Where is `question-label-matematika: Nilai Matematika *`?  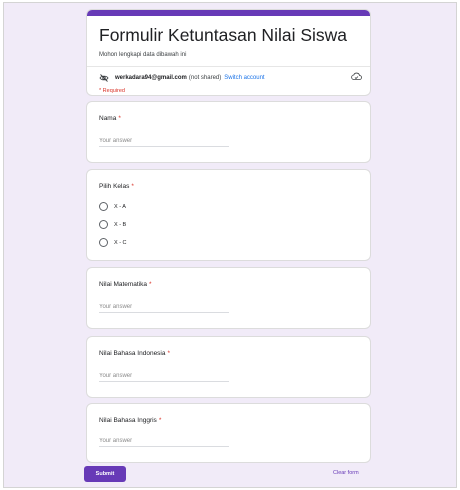 question-label-matematika: Nilai Matematika * is located at coordinates (125, 284).